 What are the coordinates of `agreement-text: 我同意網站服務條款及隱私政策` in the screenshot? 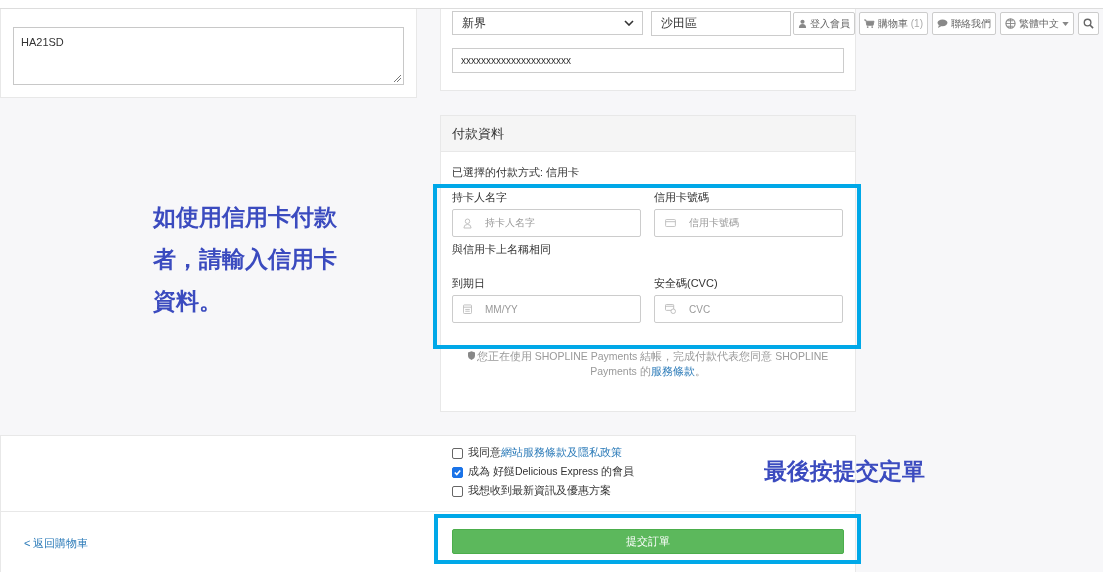 It's located at (545, 453).